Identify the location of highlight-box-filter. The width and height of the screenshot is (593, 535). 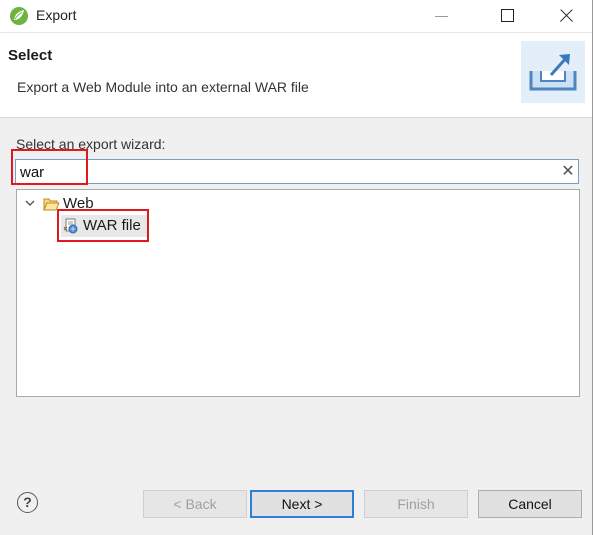
(49, 167).